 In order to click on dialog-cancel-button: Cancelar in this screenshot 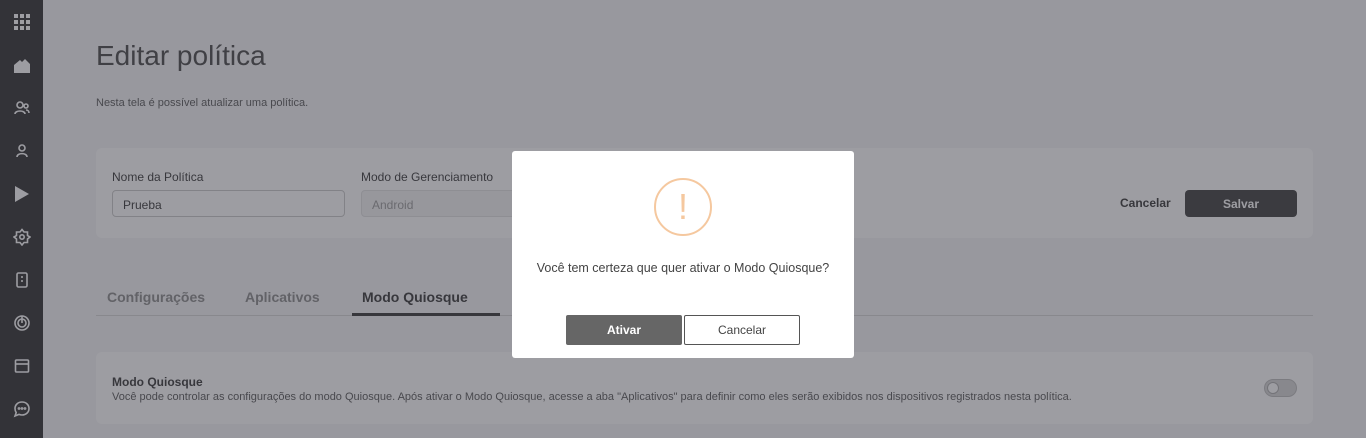, I will do `click(742, 330)`.